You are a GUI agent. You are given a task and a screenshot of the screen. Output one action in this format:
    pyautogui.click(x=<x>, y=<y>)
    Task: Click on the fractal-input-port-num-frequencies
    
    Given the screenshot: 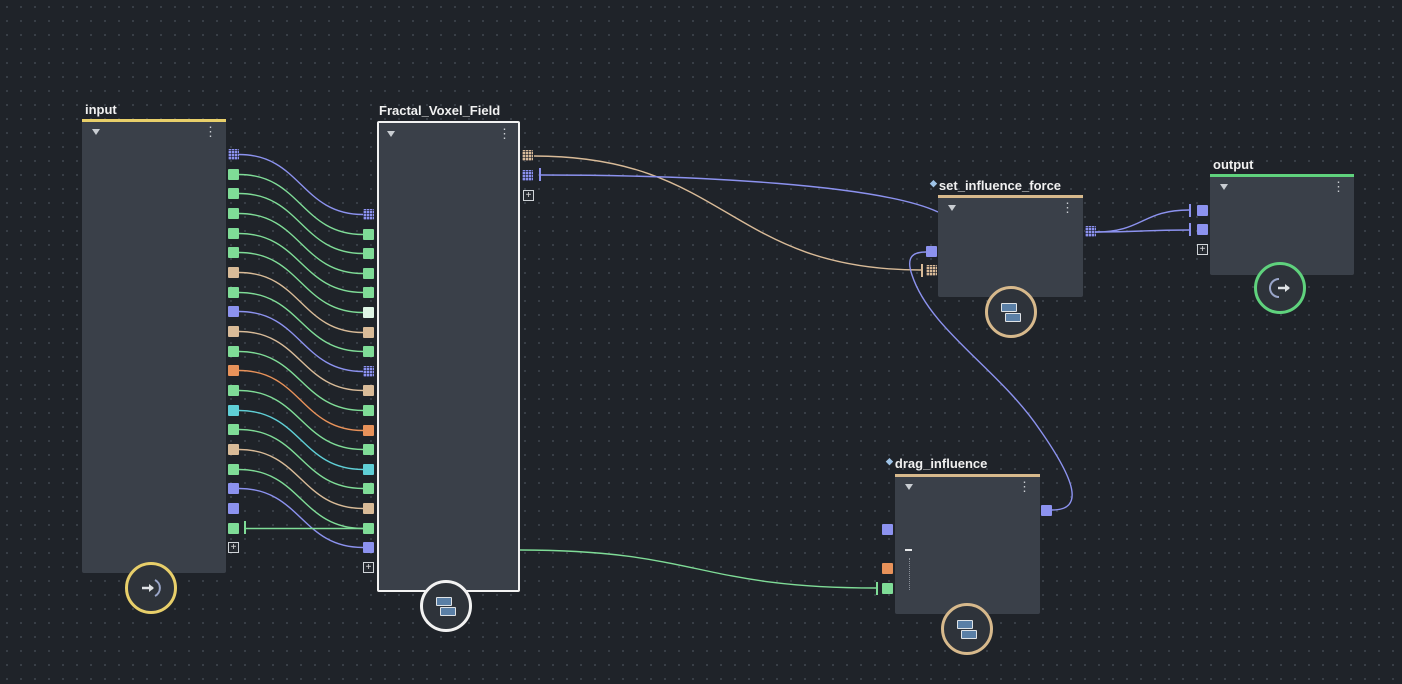 What is the action you would take?
    pyautogui.click(x=368, y=253)
    